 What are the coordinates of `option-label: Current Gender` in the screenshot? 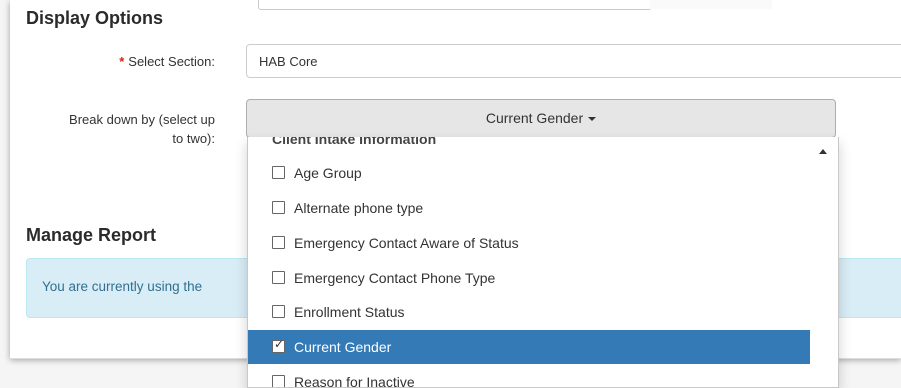 It's located at (343, 347).